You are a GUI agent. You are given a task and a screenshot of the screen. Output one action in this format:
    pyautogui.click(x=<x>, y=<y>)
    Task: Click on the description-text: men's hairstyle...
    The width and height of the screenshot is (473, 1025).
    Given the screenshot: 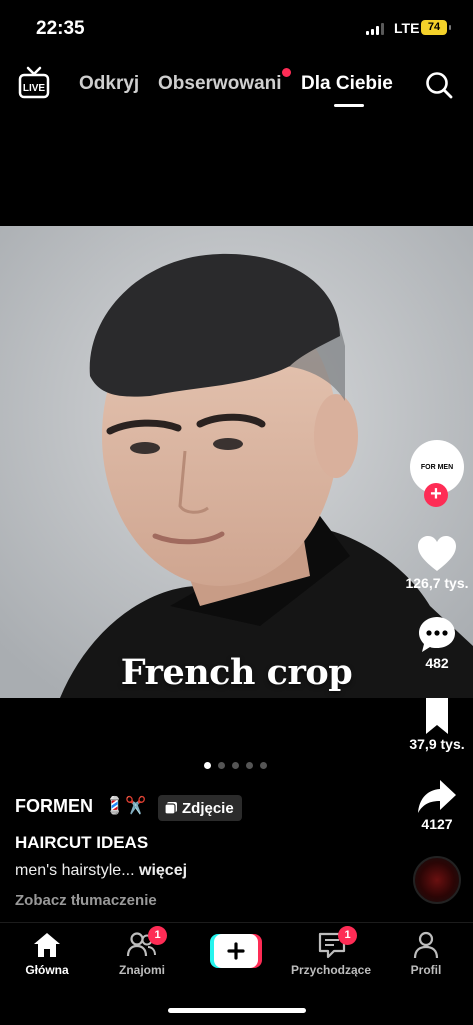 What is the action you would take?
    pyautogui.click(x=75, y=870)
    